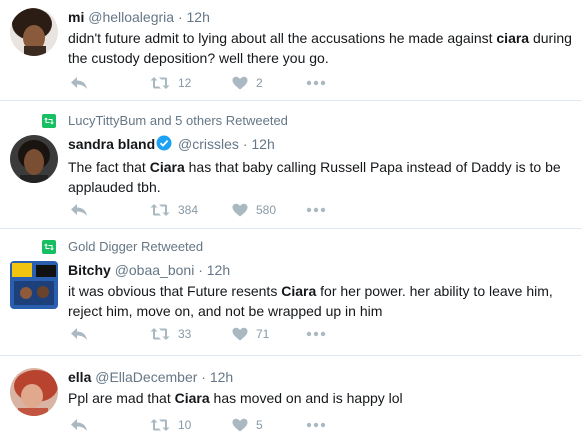  I want to click on tweet-header: sandra bland @crissles · 12h, so click(321, 145).